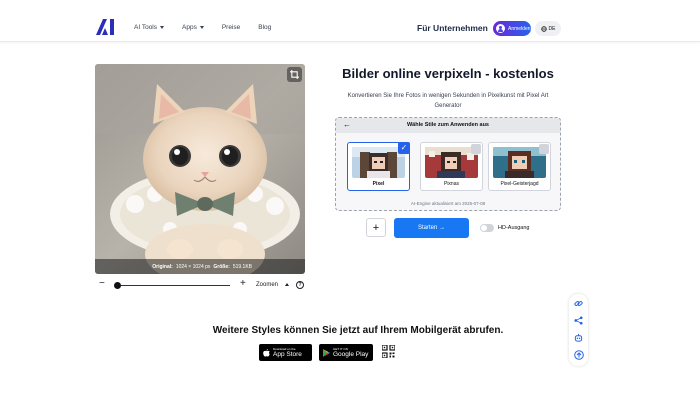 The height and width of the screenshot is (400, 700). I want to click on for-business-link: Für Unternehmen, so click(452, 28).